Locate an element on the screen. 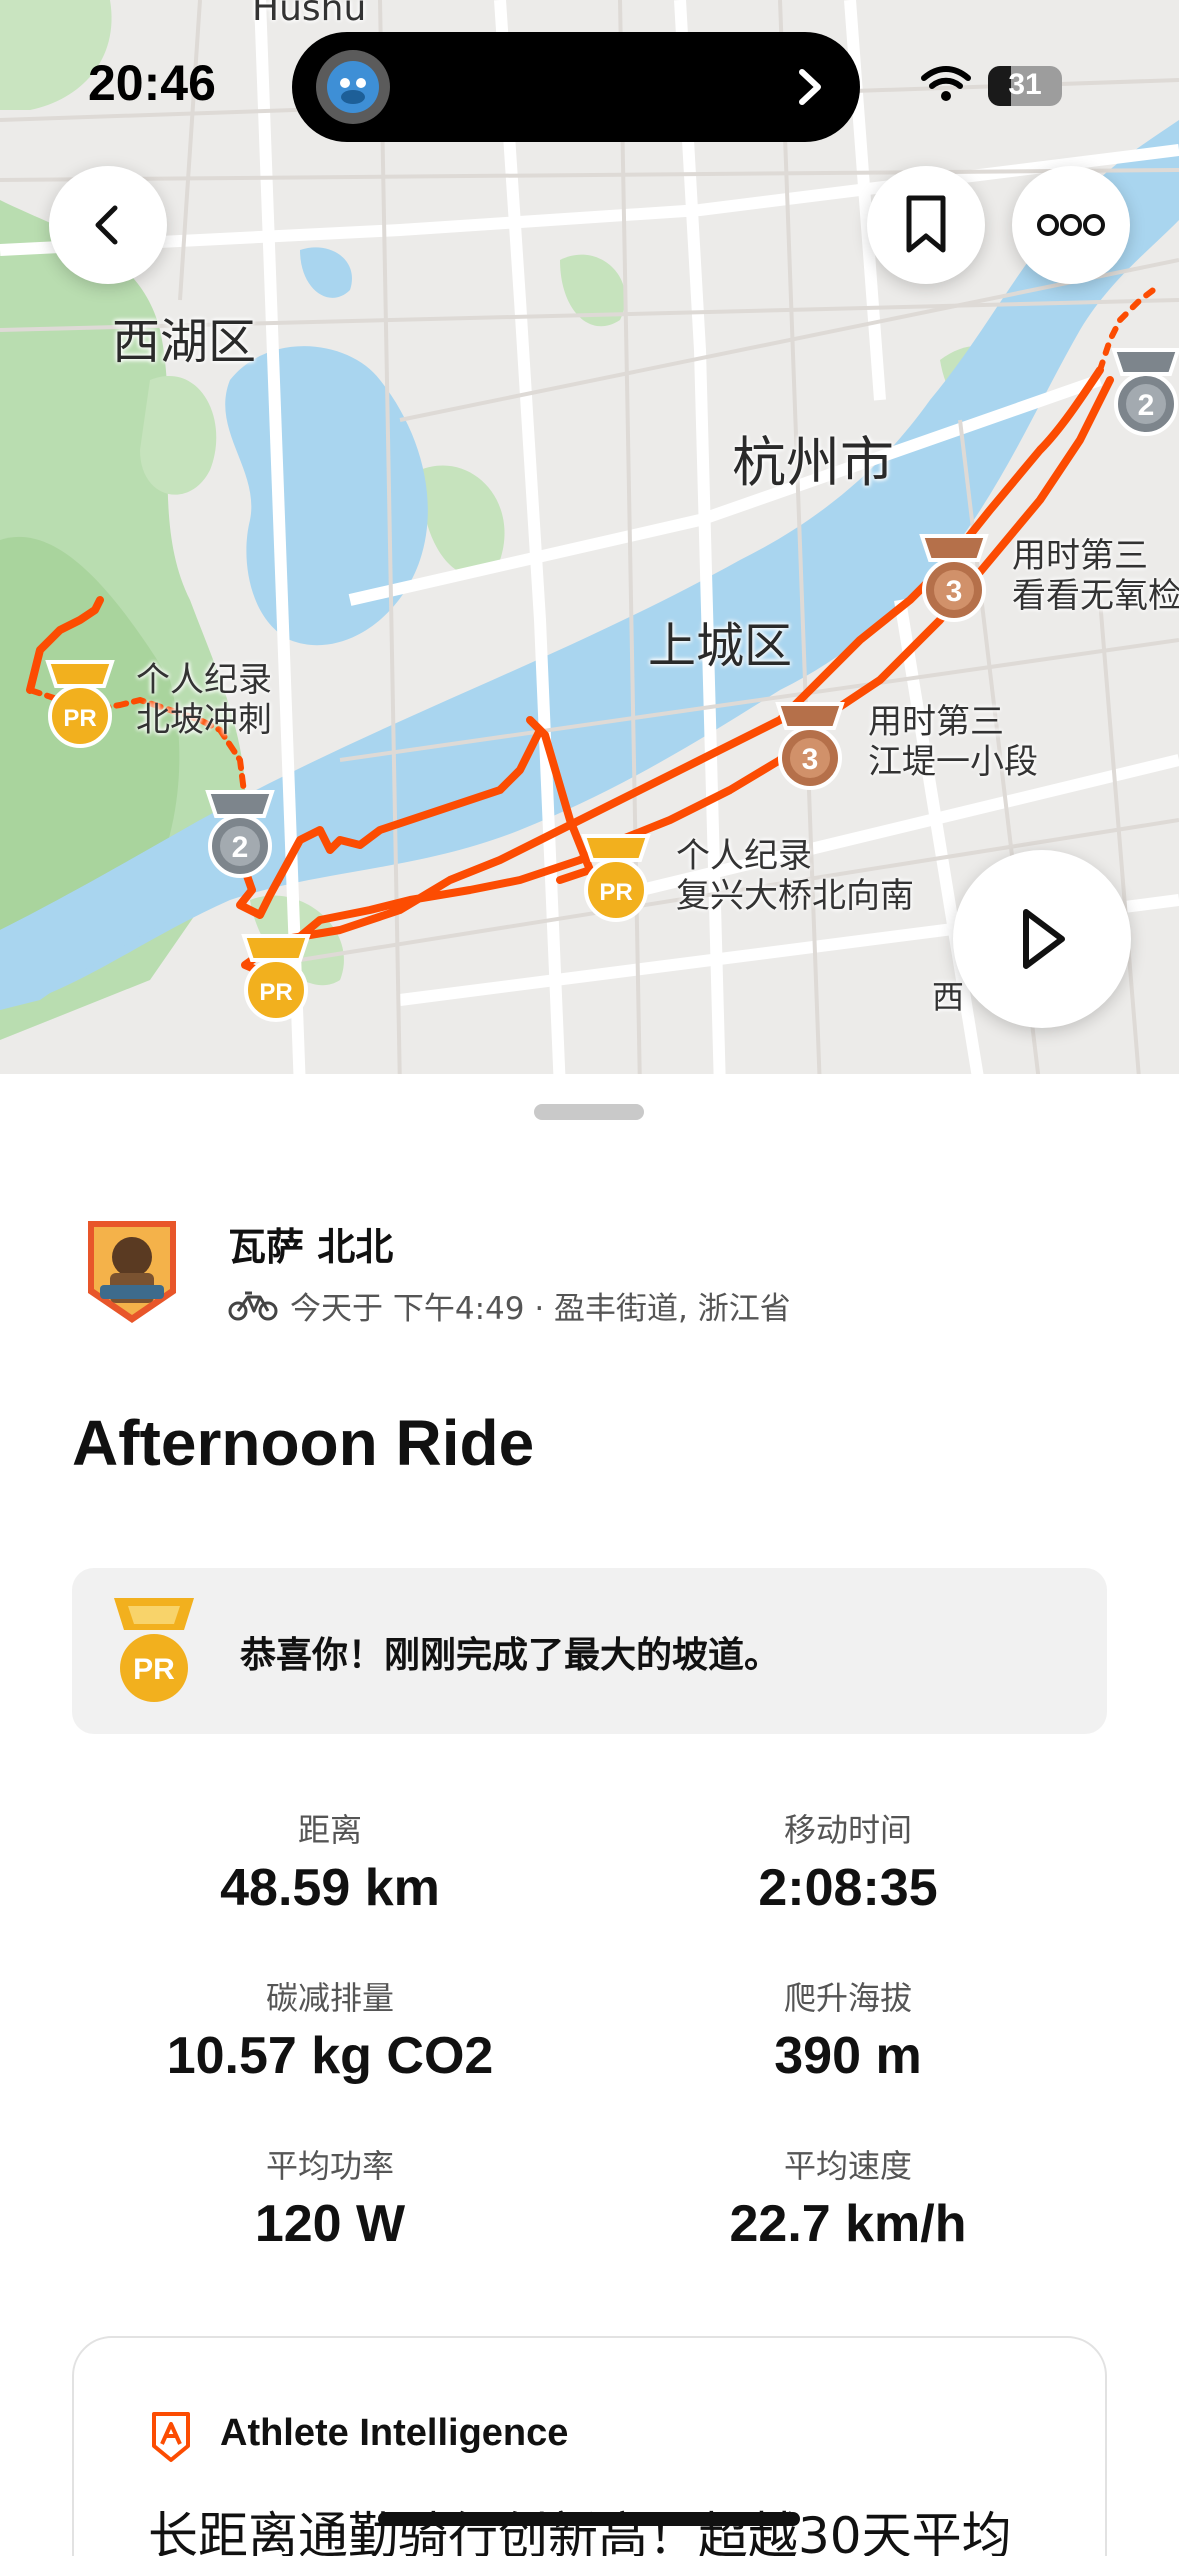 Image resolution: width=1179 pixels, height=2556 pixels. back-button is located at coordinates (108, 225).